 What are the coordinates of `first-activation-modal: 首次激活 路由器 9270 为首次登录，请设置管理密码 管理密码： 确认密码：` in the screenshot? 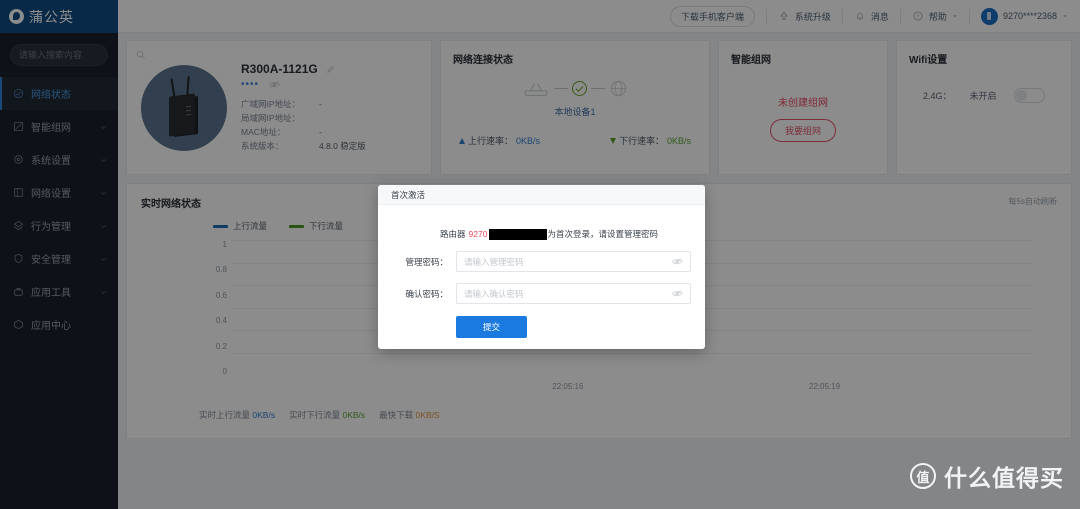 It's located at (541, 267).